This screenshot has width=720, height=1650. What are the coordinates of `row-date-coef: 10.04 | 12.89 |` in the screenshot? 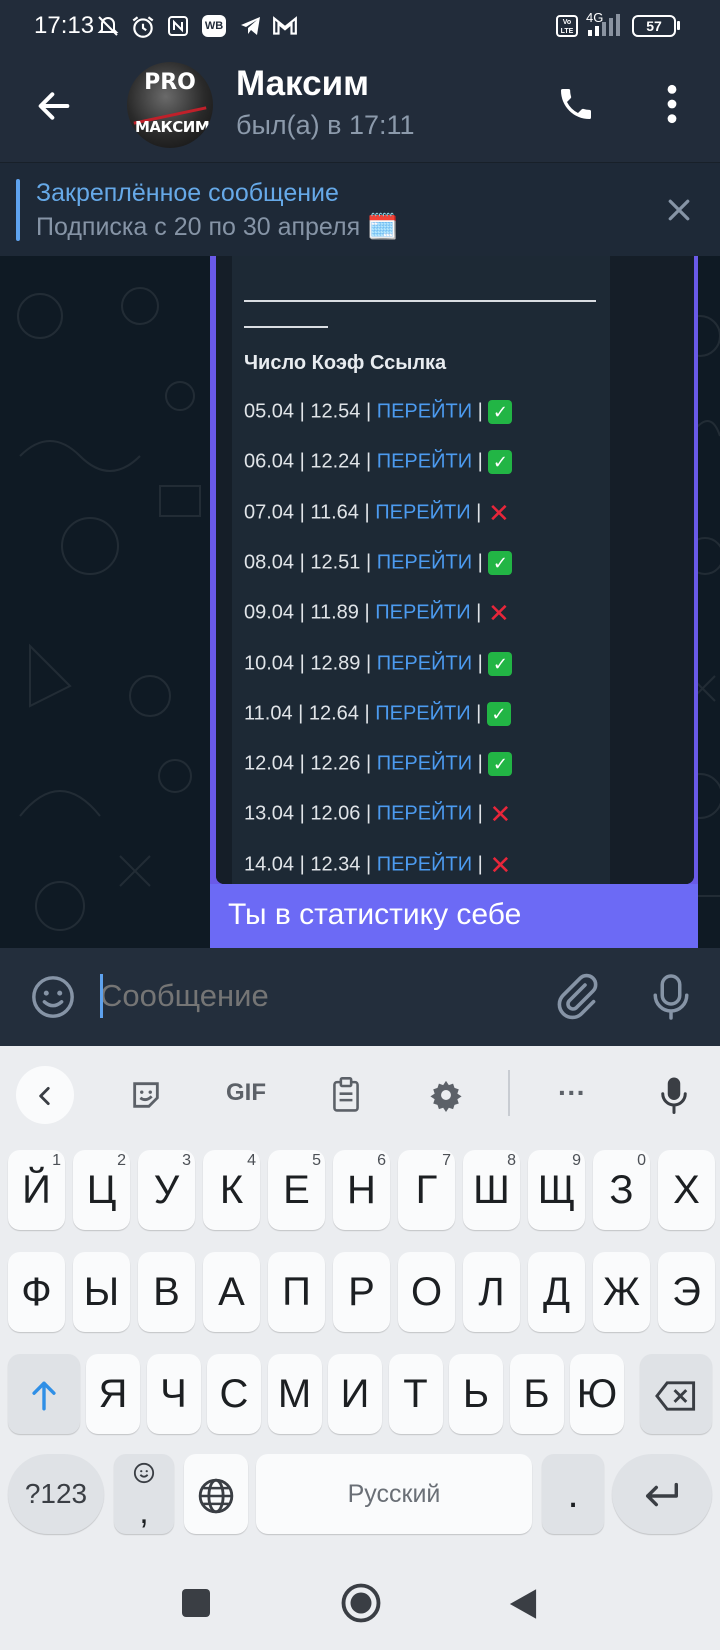 It's located at (310, 662).